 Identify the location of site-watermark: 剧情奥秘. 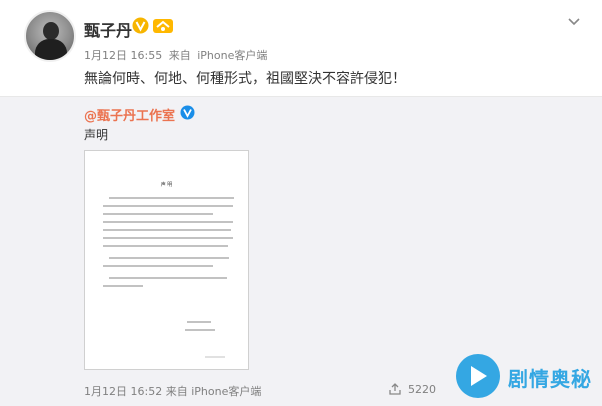
(521, 376).